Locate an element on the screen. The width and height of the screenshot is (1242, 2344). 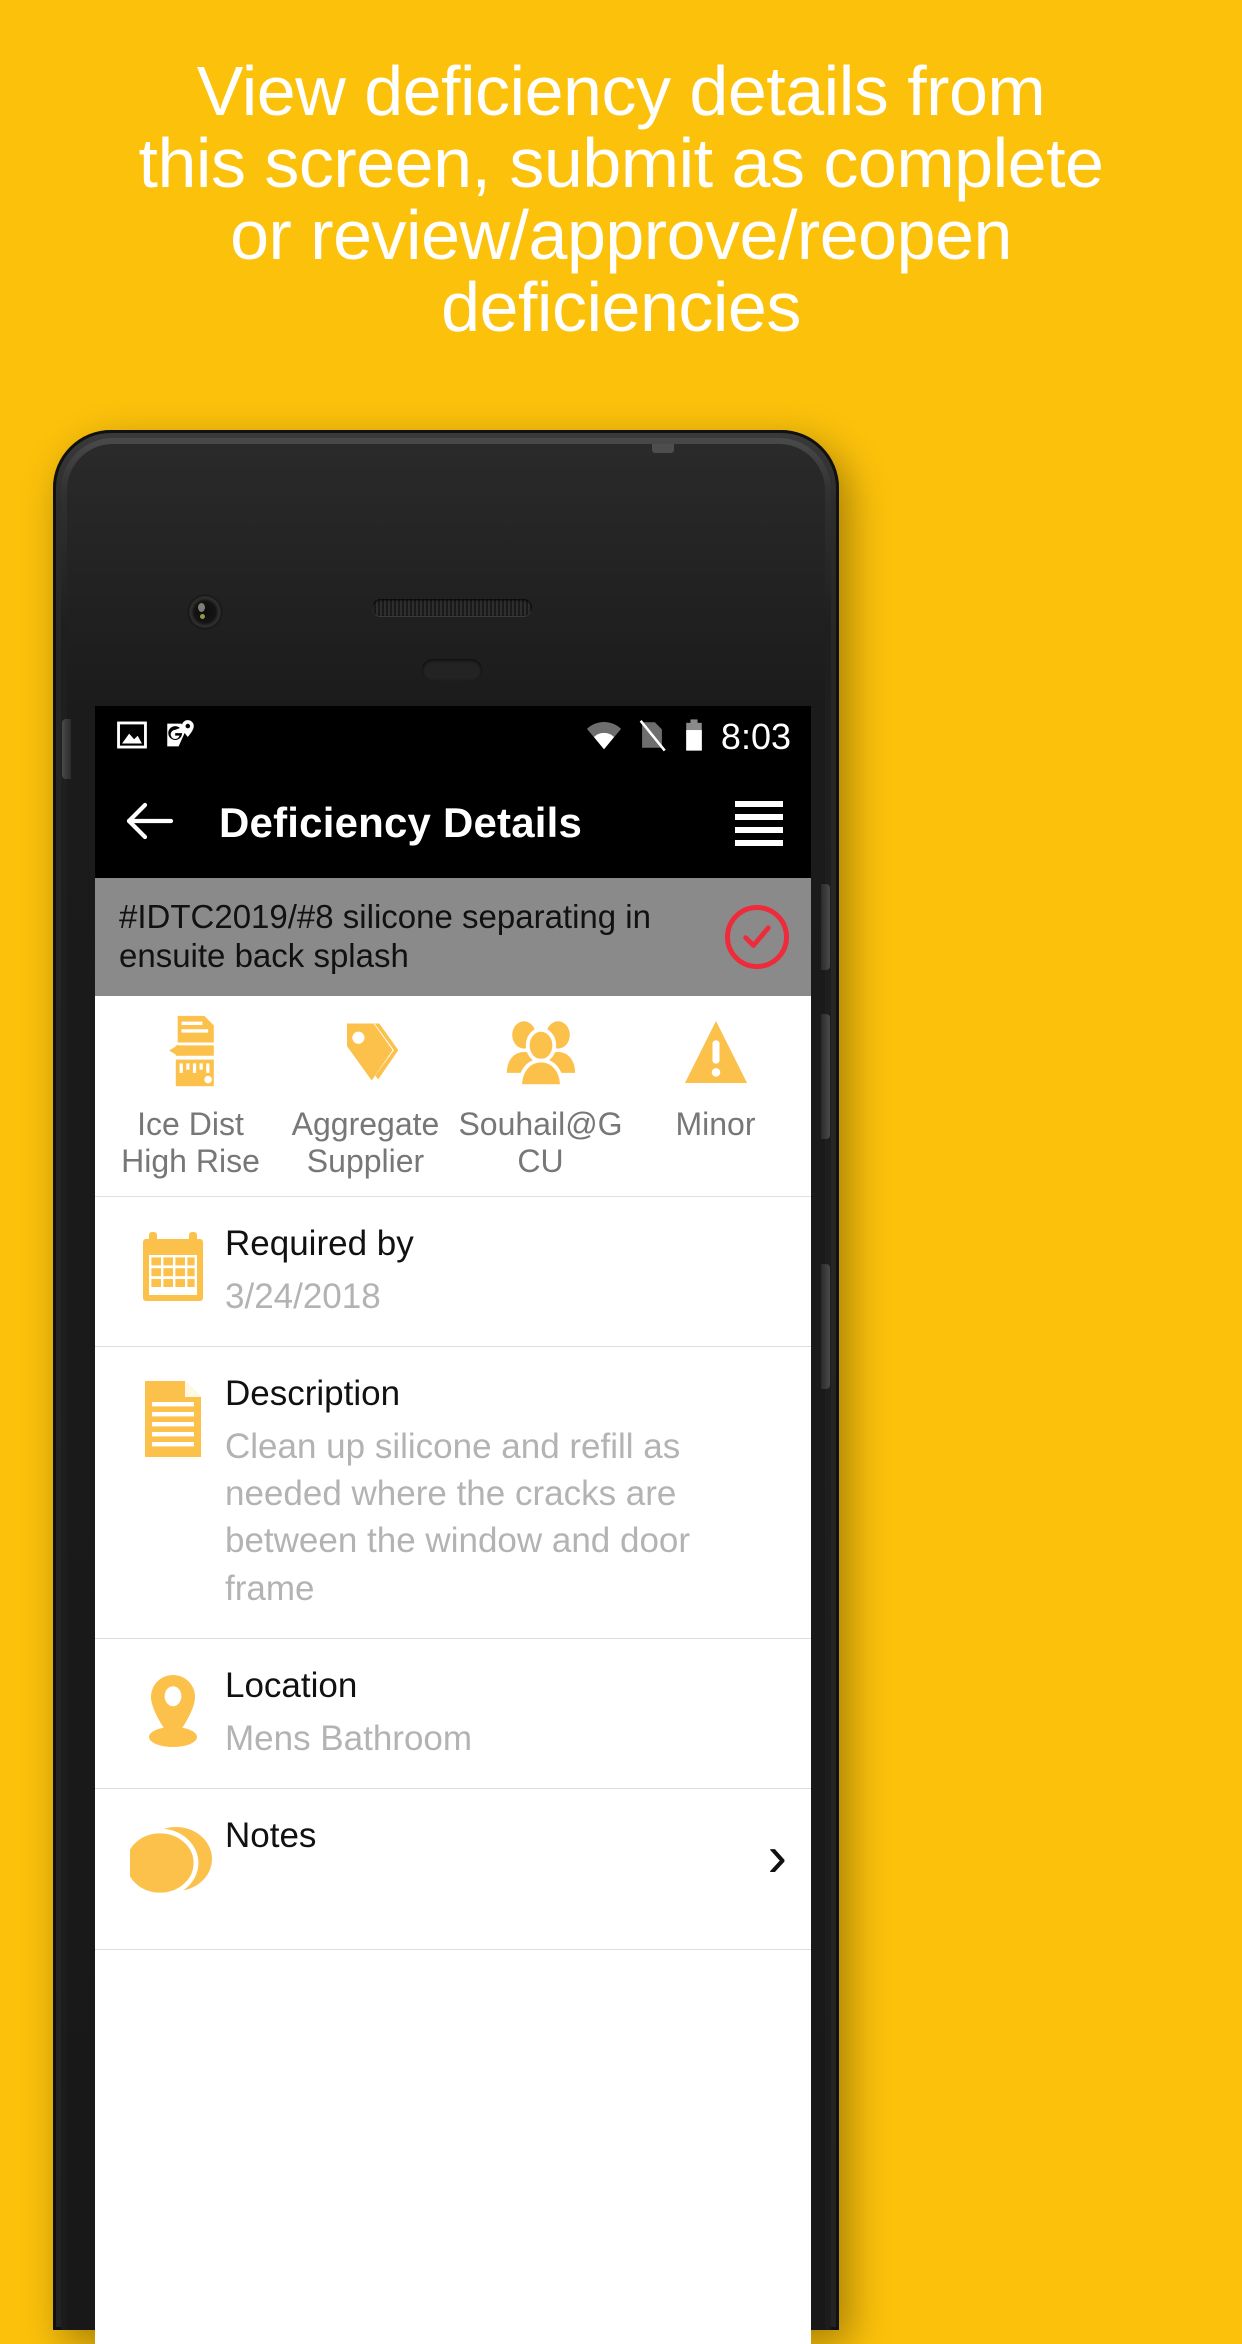
meta-item-assignee: Souhail@GCU is located at coordinates (540, 1097).